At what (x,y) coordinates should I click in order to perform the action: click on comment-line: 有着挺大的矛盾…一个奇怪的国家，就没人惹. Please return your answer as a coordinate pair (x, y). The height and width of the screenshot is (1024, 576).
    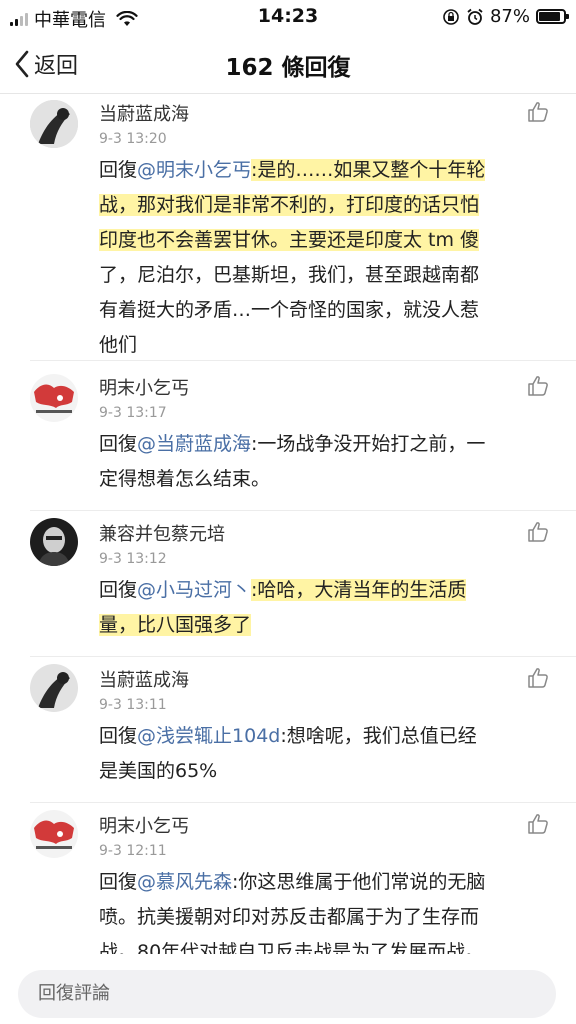
    Looking at the image, I should click on (289, 310).